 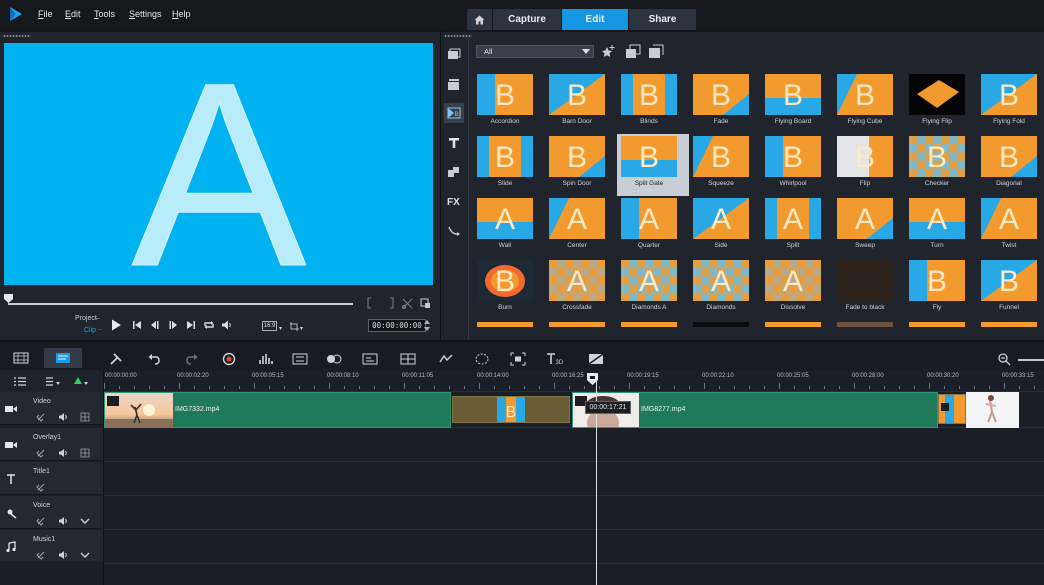 What do you see at coordinates (427, 325) in the screenshot?
I see `timecode-stepper` at bounding box center [427, 325].